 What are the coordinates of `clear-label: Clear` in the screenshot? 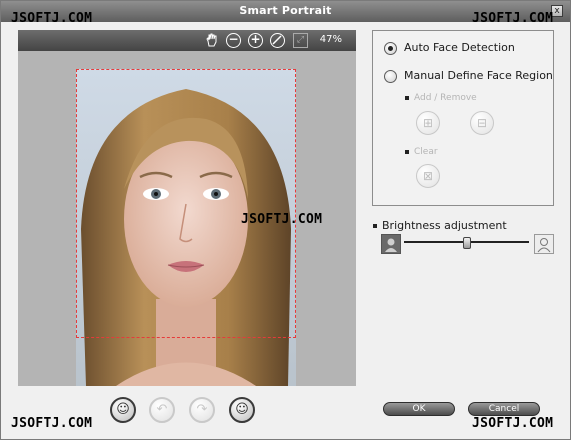 It's located at (426, 152).